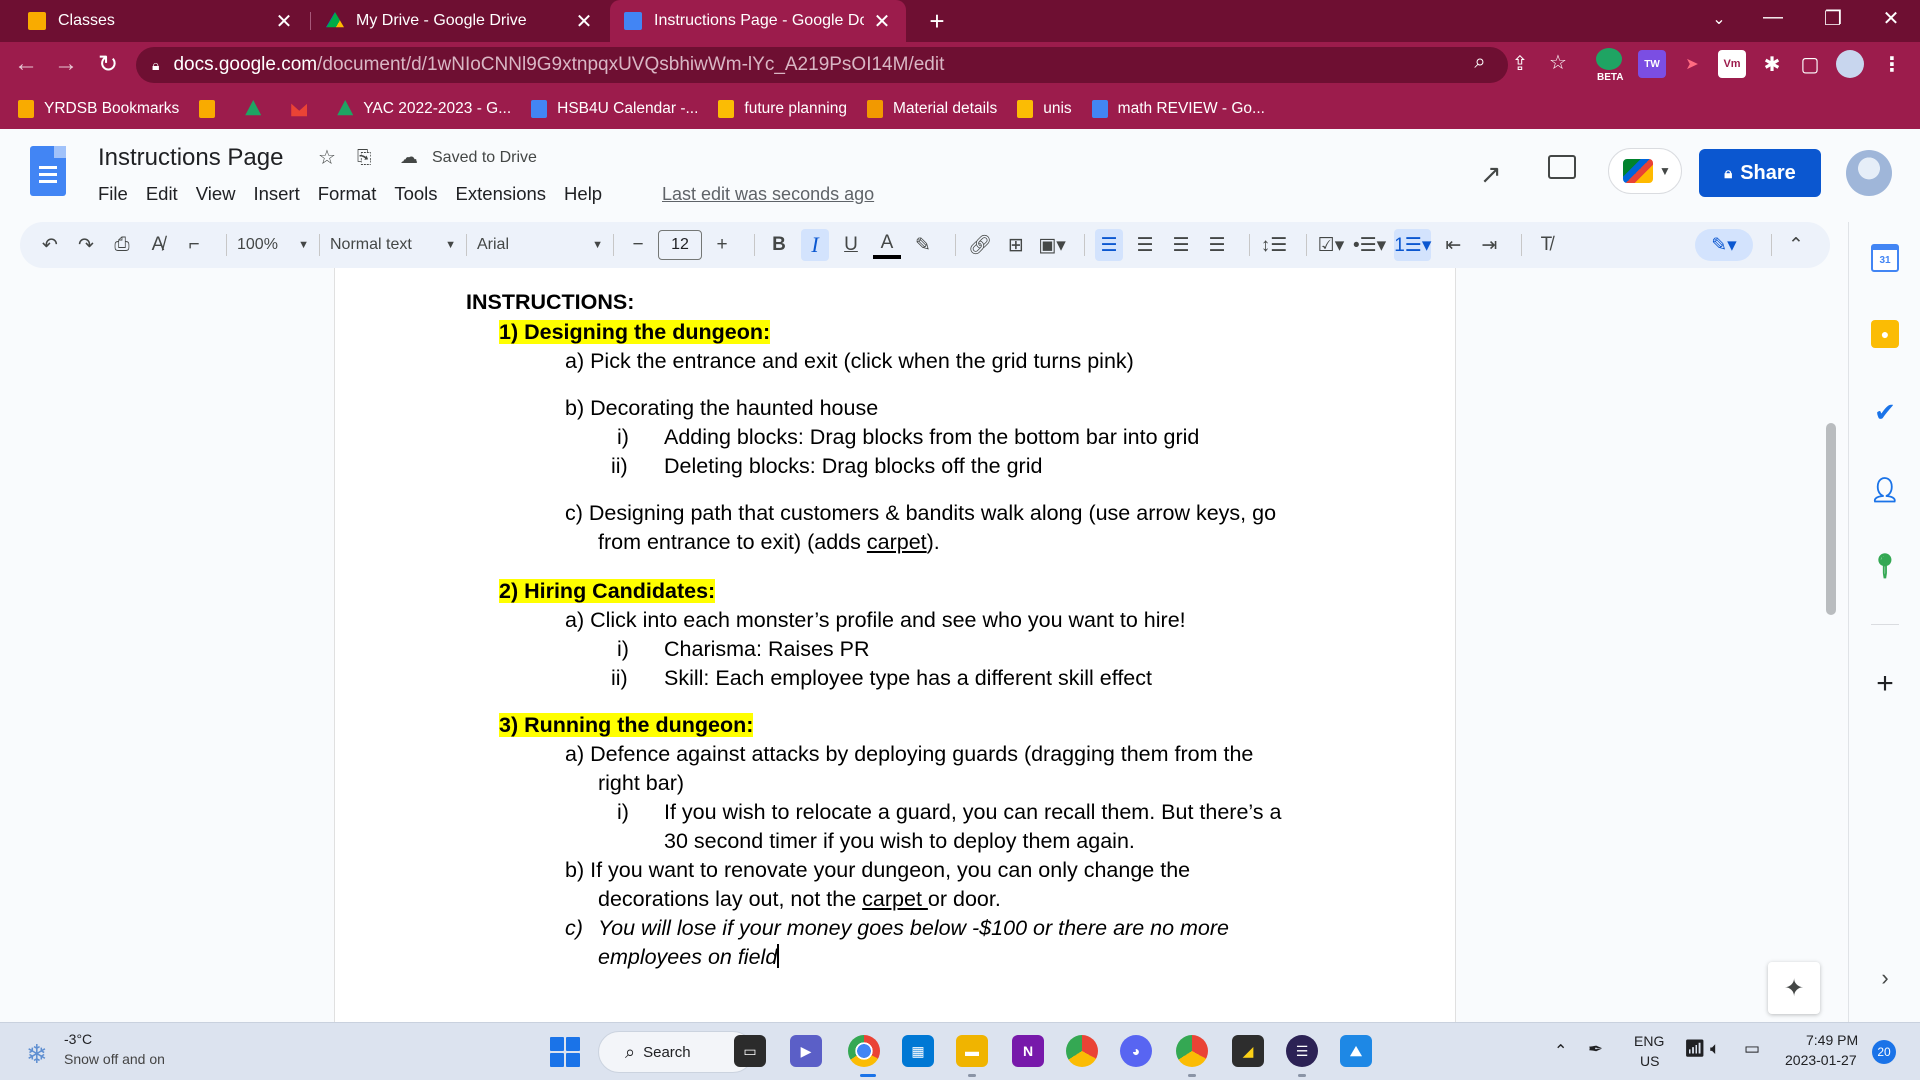 Image resolution: width=1920 pixels, height=1080 pixels. Describe the element at coordinates (1274, 245) in the screenshot. I see `line-spacing-icon: ↕☰` at that location.